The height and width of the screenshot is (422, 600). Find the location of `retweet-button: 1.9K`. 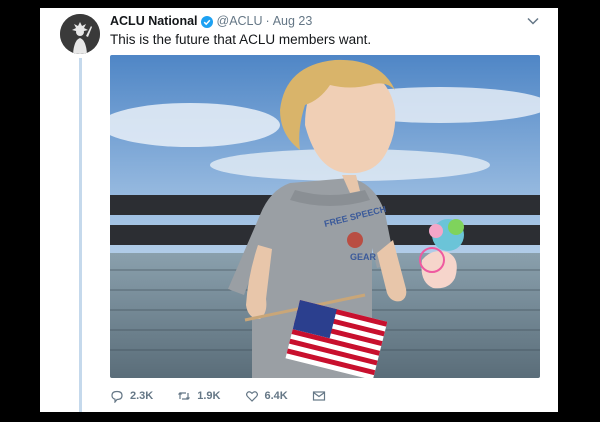

retweet-button: 1.9K is located at coordinates (199, 396).